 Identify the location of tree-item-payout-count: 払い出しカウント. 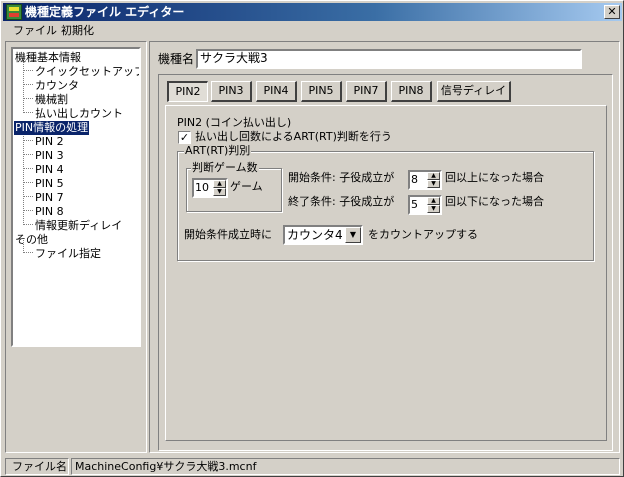
(79, 114).